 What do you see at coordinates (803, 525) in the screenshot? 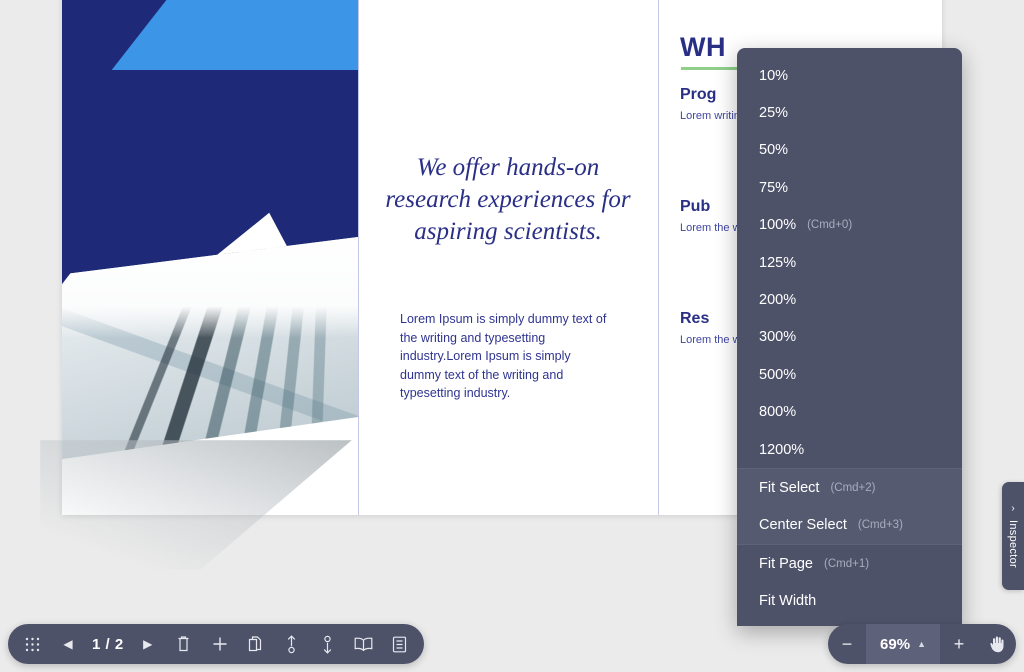
I see `zoom-menu-item-label: Center Select` at bounding box center [803, 525].